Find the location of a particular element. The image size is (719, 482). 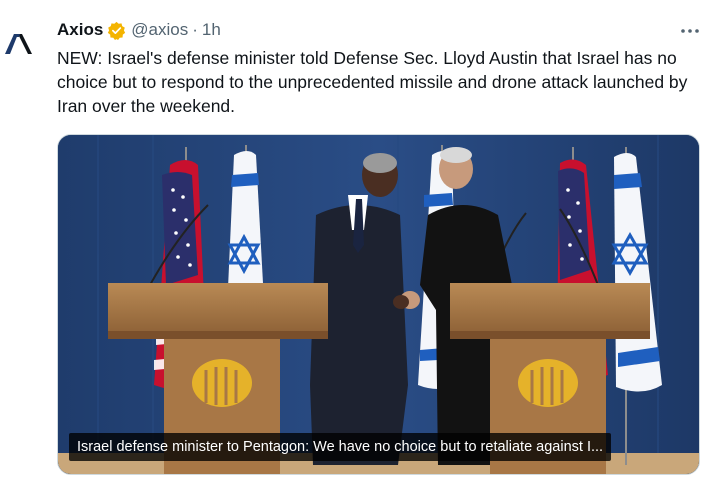

author-avatar is located at coordinates (20, 40).